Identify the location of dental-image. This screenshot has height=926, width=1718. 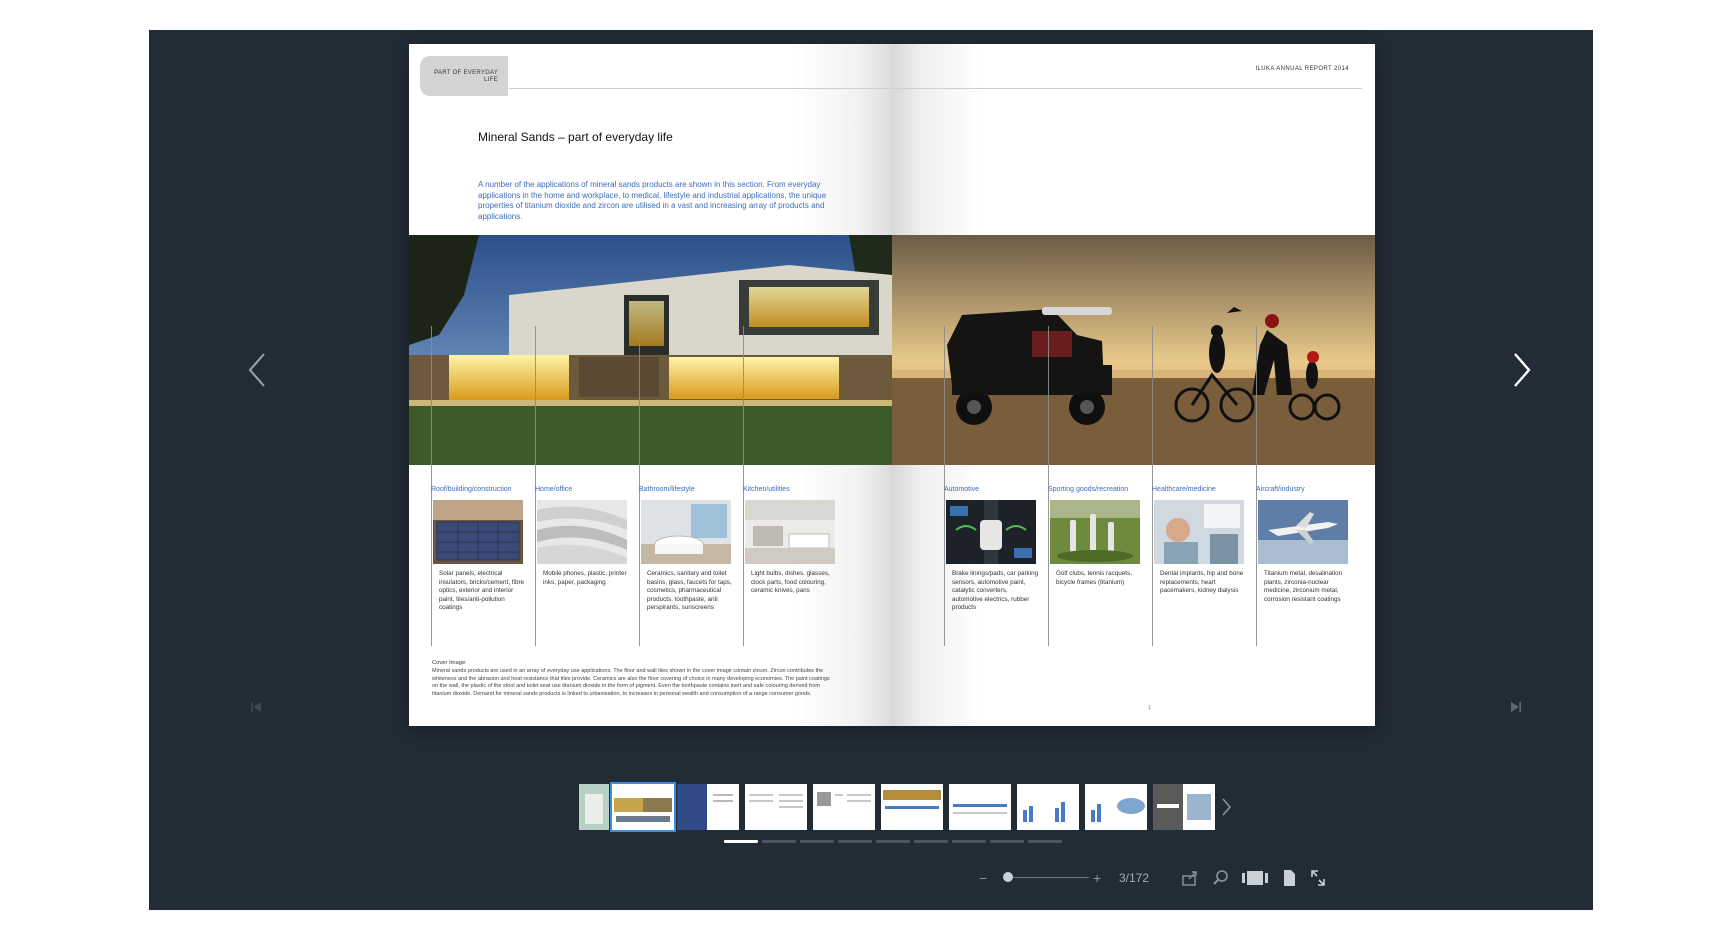
(1199, 532).